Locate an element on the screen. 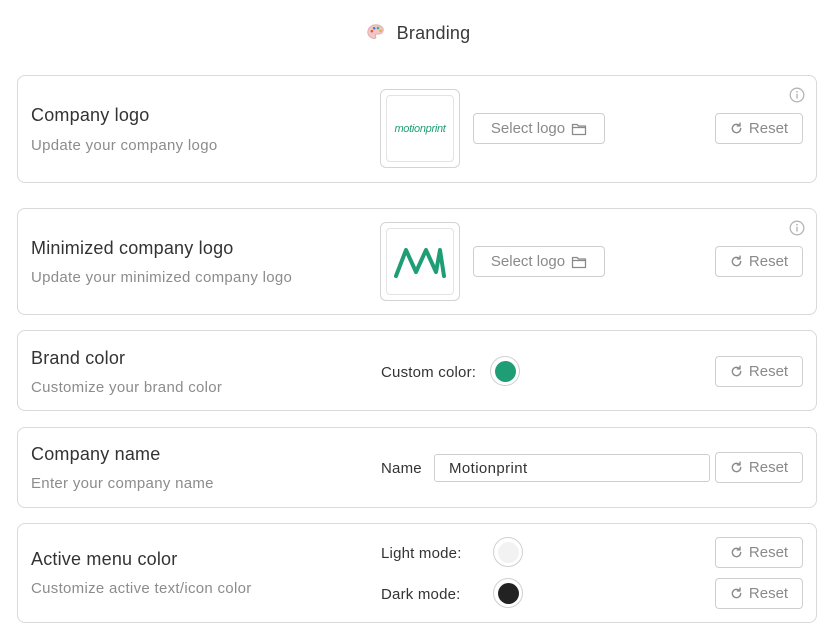 Image resolution: width=835 pixels, height=641 pixels. brand-color-swatch is located at coordinates (505, 371).